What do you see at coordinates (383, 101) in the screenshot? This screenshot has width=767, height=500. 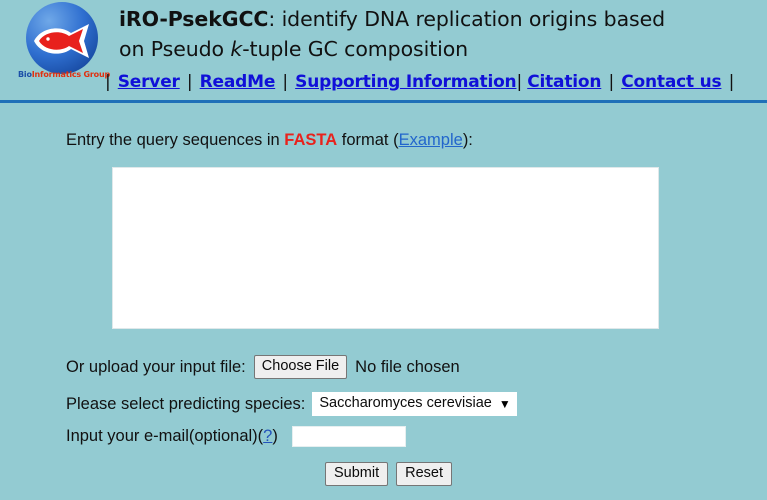 I see `header-divider` at bounding box center [383, 101].